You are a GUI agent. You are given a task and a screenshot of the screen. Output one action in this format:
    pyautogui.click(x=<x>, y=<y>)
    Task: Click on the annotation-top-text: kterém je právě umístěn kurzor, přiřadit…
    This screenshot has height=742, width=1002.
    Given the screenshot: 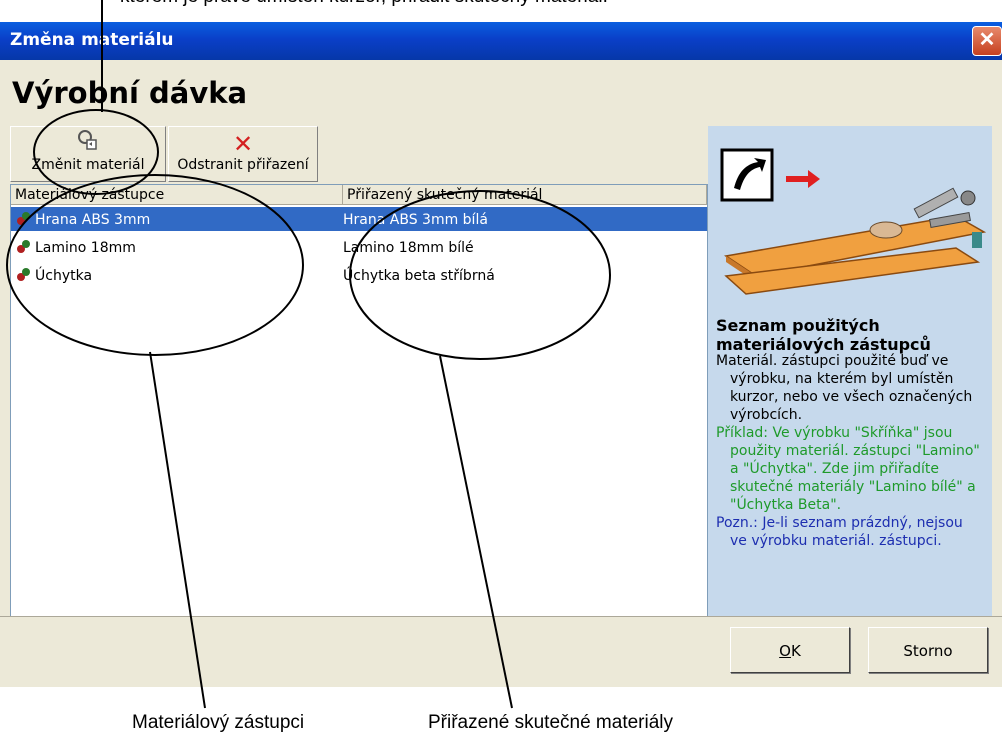 What is the action you would take?
    pyautogui.click(x=364, y=4)
    